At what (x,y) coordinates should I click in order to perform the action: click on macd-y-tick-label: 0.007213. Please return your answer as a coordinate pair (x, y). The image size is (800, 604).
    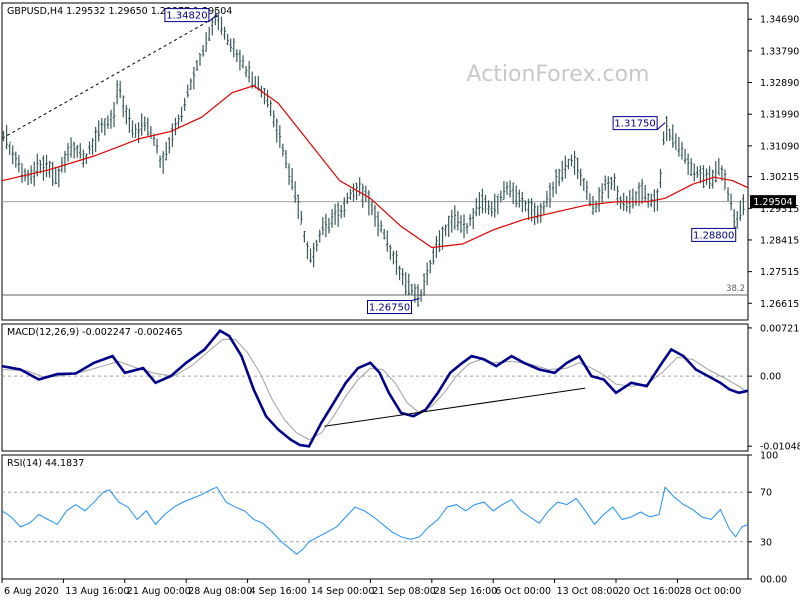
    Looking at the image, I should click on (780, 328).